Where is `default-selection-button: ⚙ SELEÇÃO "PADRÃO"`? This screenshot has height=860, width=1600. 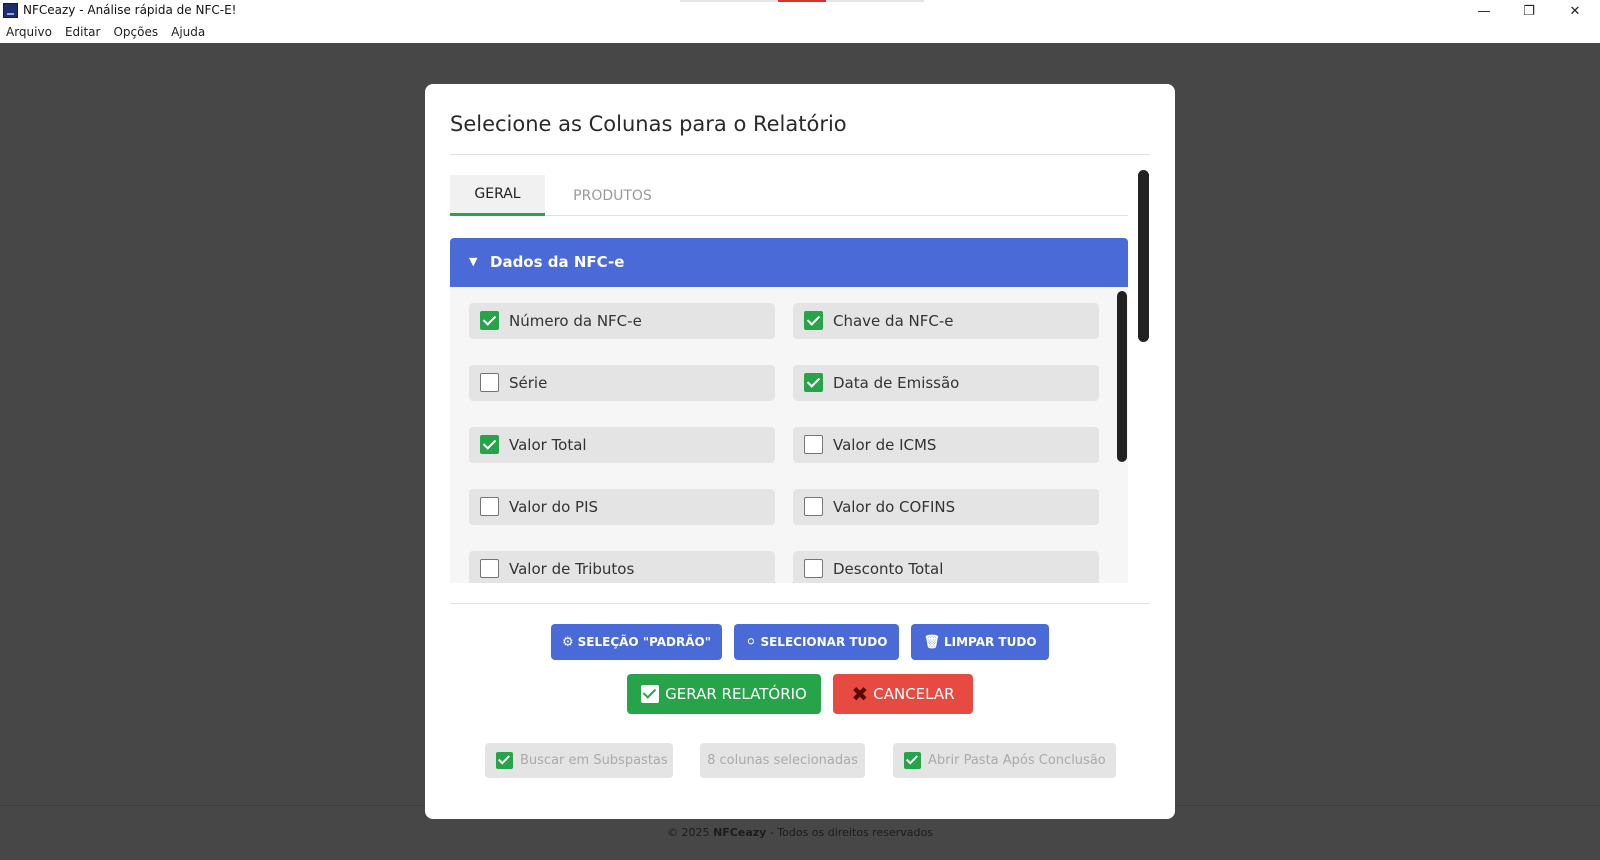
default-selection-button: ⚙ SELEÇÃO "PADRÃO" is located at coordinates (636, 642).